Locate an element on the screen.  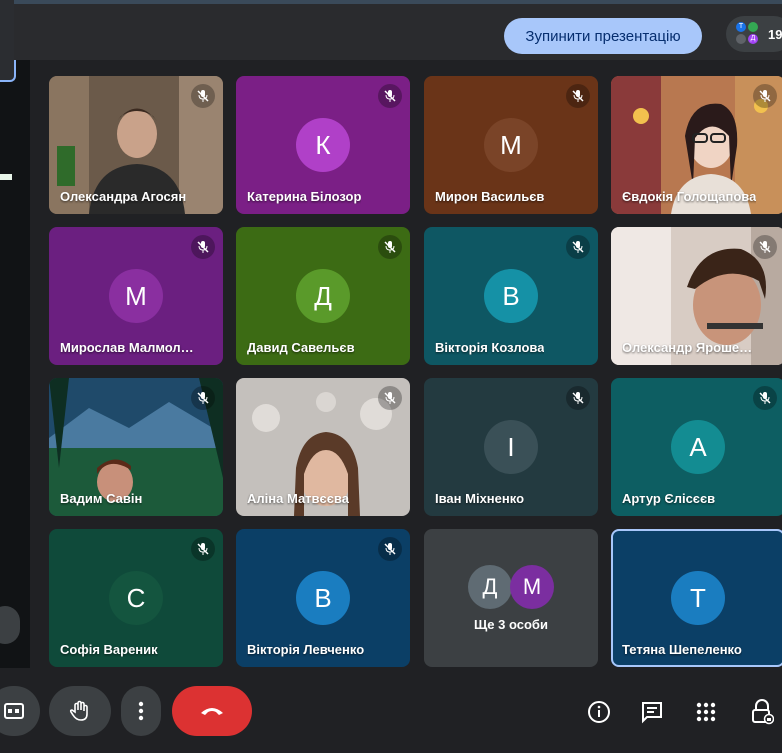
call-end-icon is located at coordinates (212, 711).